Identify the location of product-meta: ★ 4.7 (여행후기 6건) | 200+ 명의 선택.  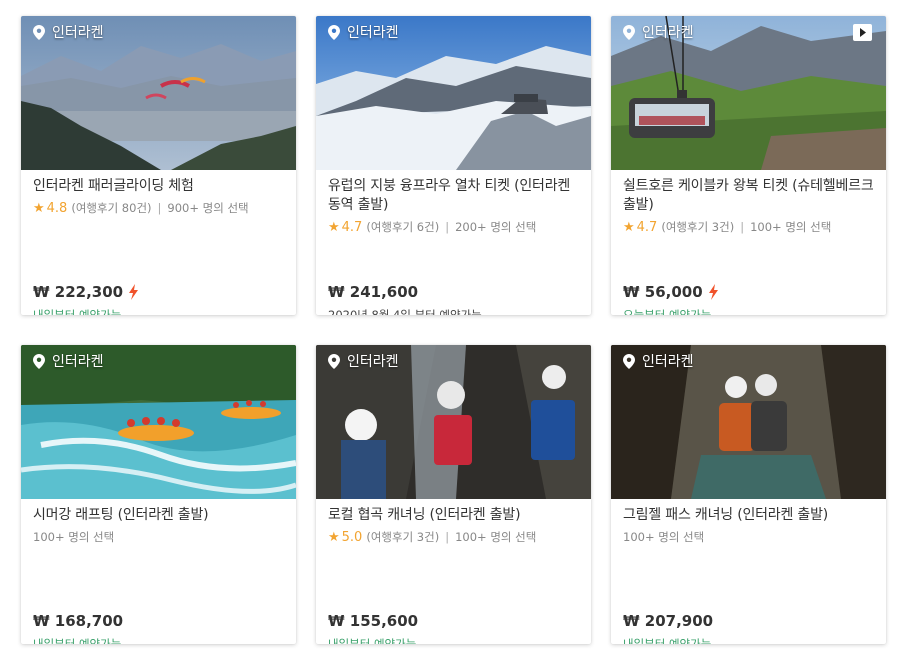
(453, 227).